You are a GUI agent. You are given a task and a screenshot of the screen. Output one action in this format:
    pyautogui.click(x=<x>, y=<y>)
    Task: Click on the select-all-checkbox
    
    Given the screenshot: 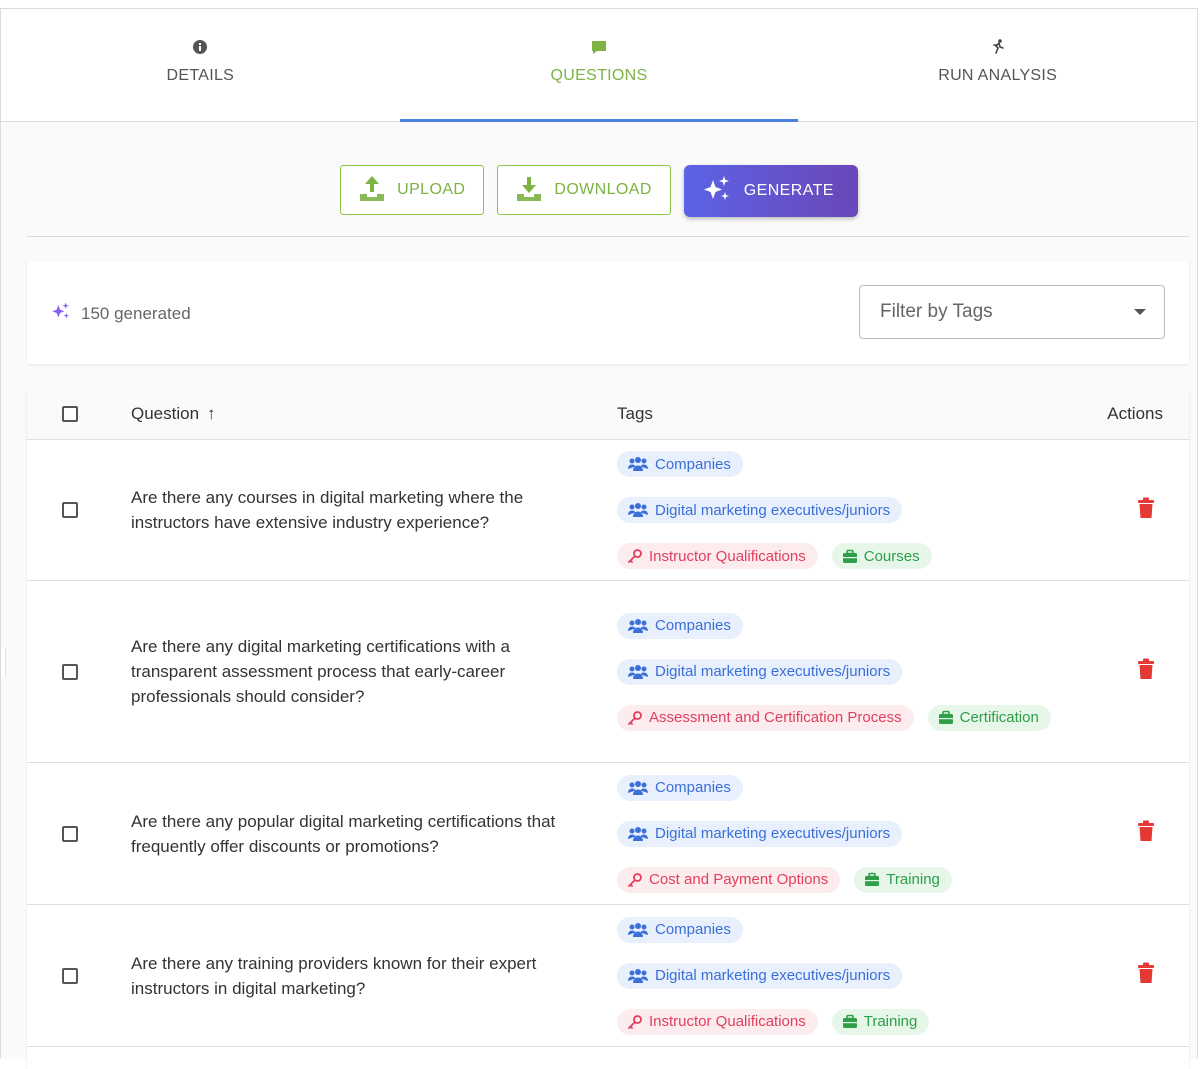 What is the action you would take?
    pyautogui.click(x=70, y=414)
    